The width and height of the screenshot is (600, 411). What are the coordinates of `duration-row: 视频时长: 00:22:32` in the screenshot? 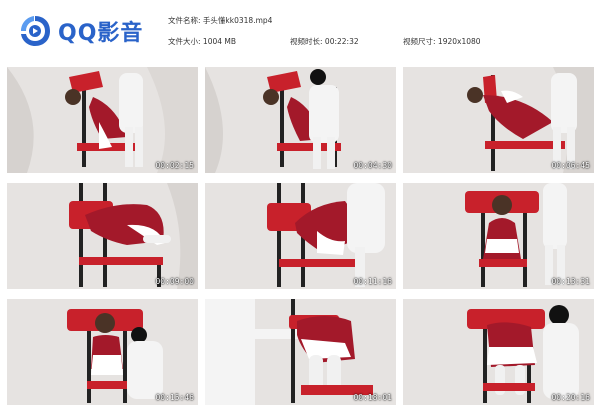 It's located at (324, 41).